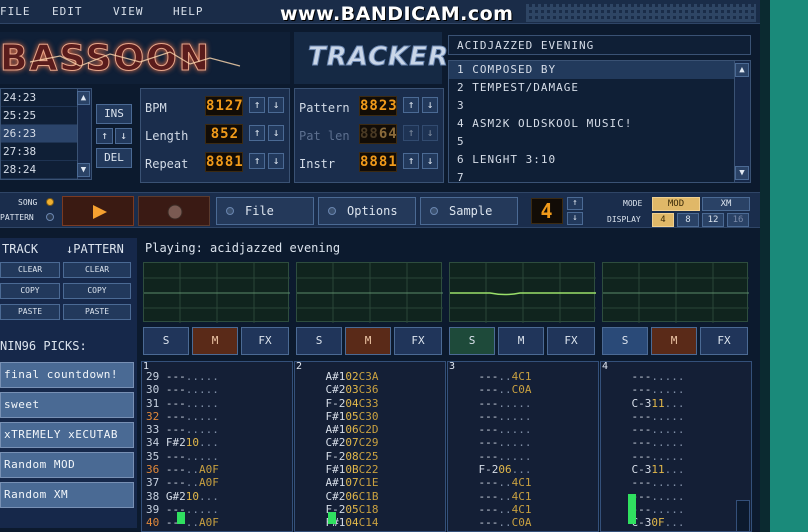 The width and height of the screenshot is (808, 532). What do you see at coordinates (625, 341) in the screenshot?
I see `solo-button-4: S` at bounding box center [625, 341].